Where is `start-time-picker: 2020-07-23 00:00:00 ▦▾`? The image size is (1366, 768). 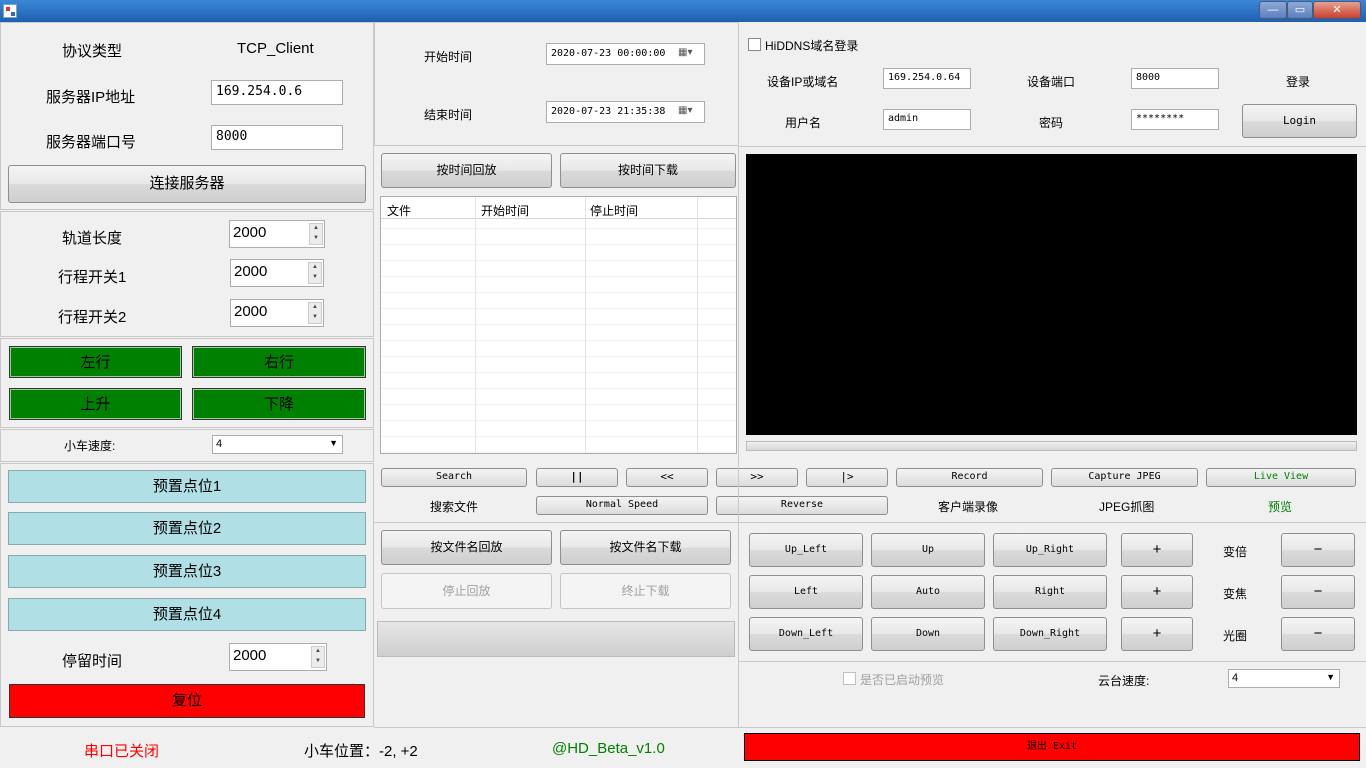
start-time-picker: 2020-07-23 00:00:00 ▦▾ is located at coordinates (625, 54).